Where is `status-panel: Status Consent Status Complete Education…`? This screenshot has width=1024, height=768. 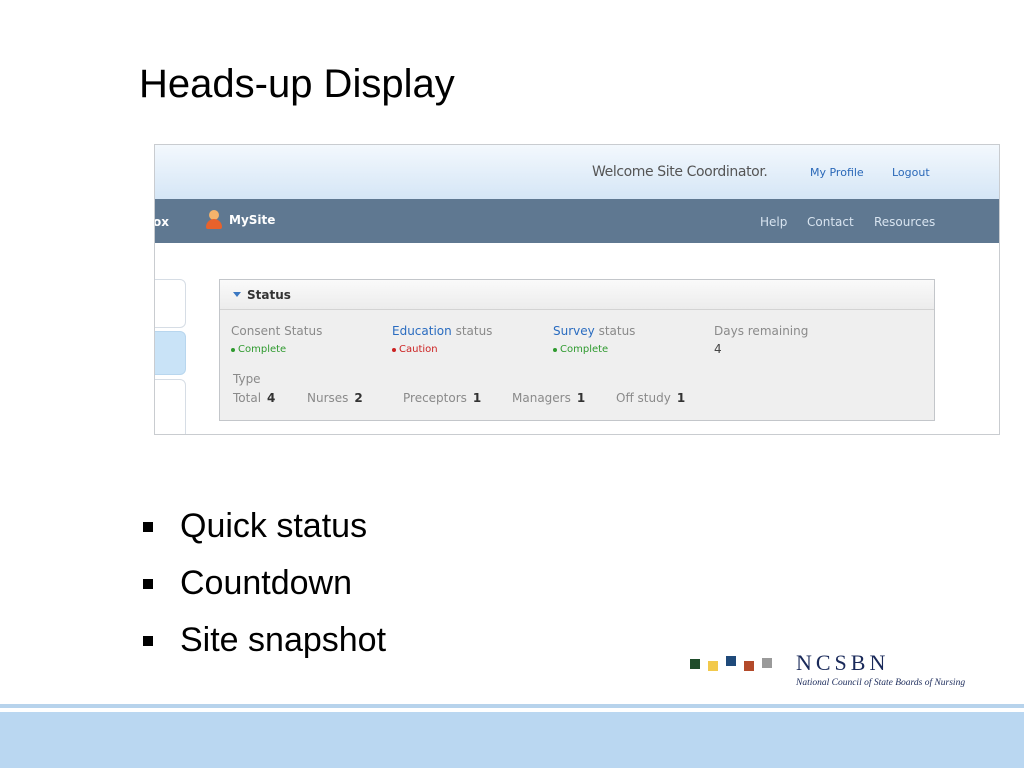 status-panel: Status Consent Status Complete Education… is located at coordinates (577, 350).